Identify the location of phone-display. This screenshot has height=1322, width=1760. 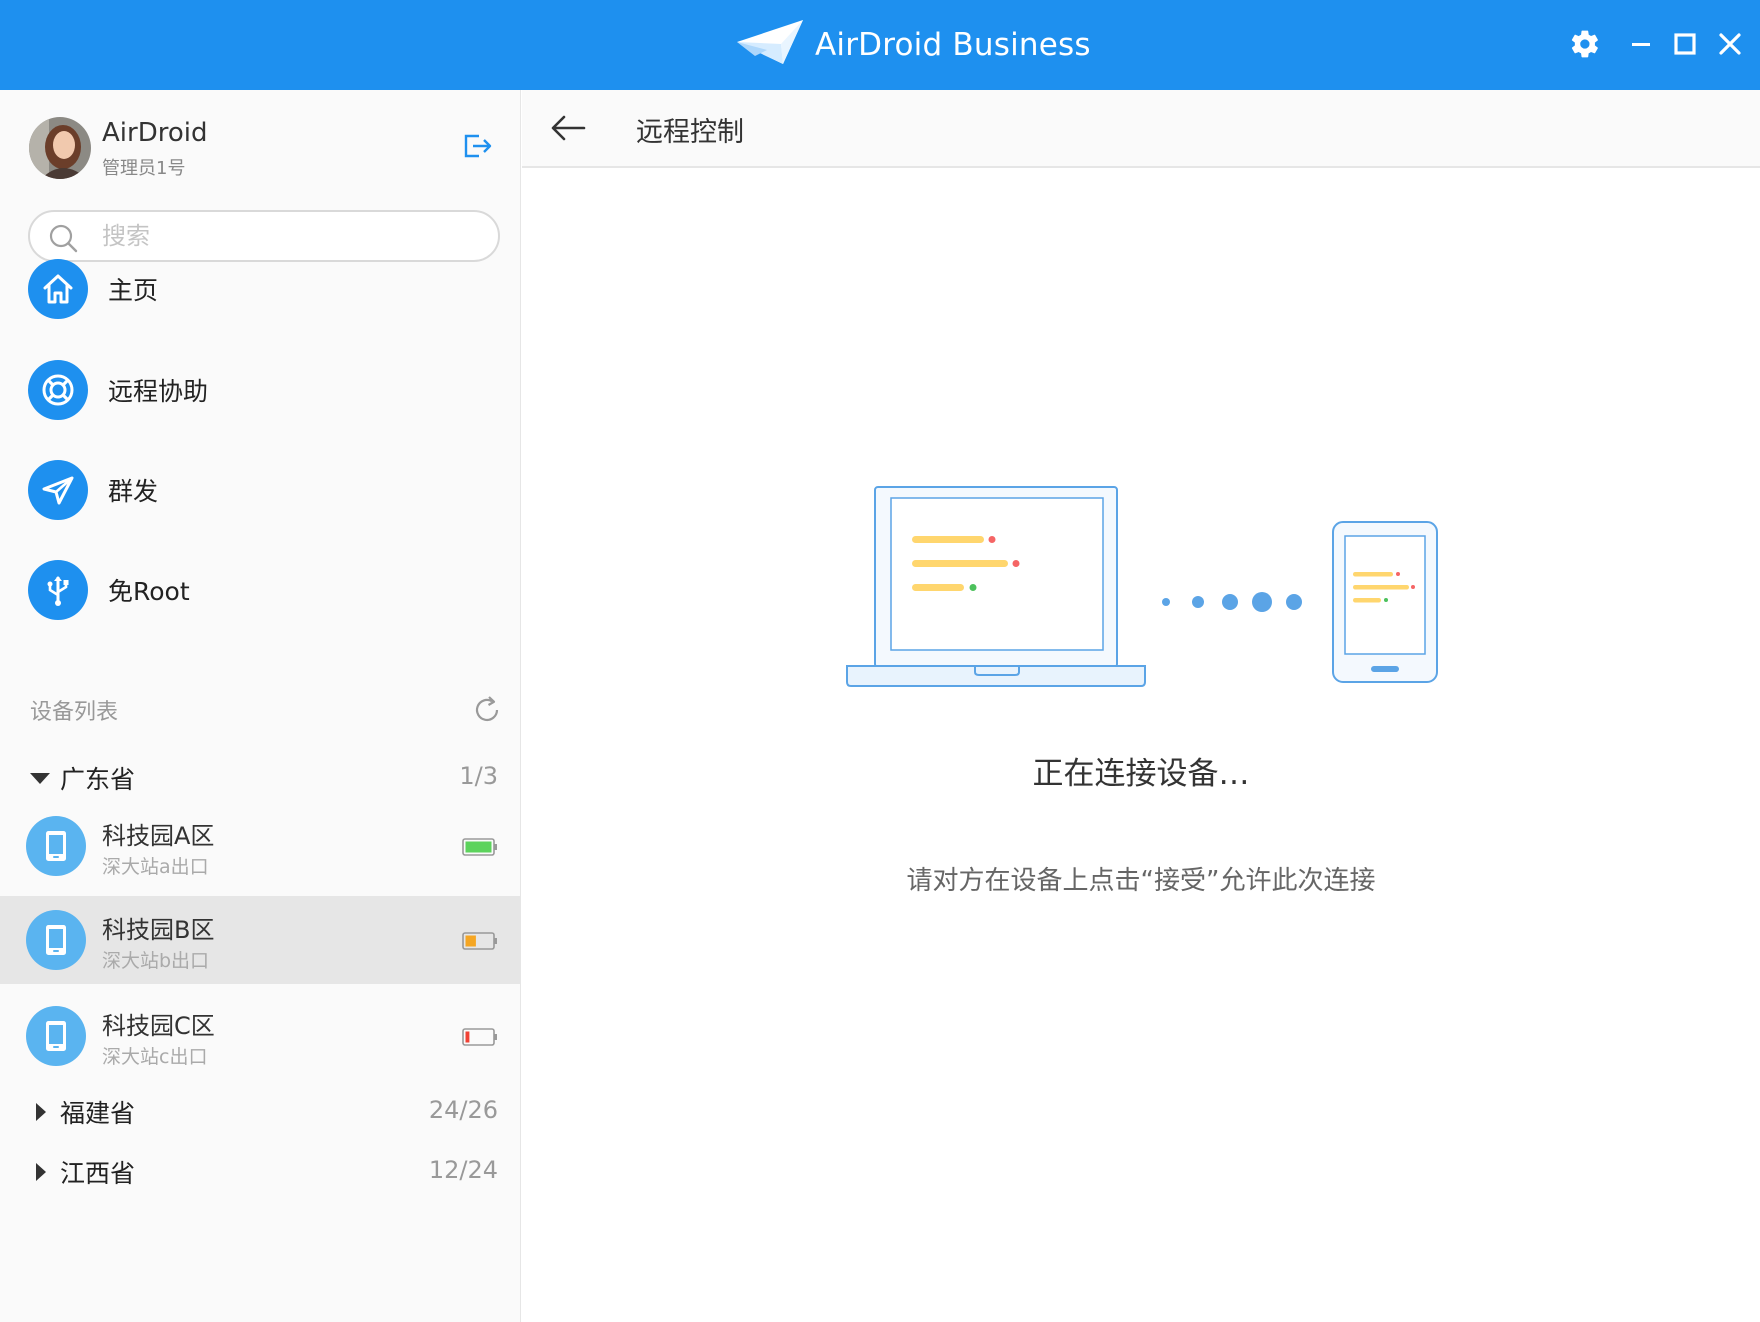
(1385, 595).